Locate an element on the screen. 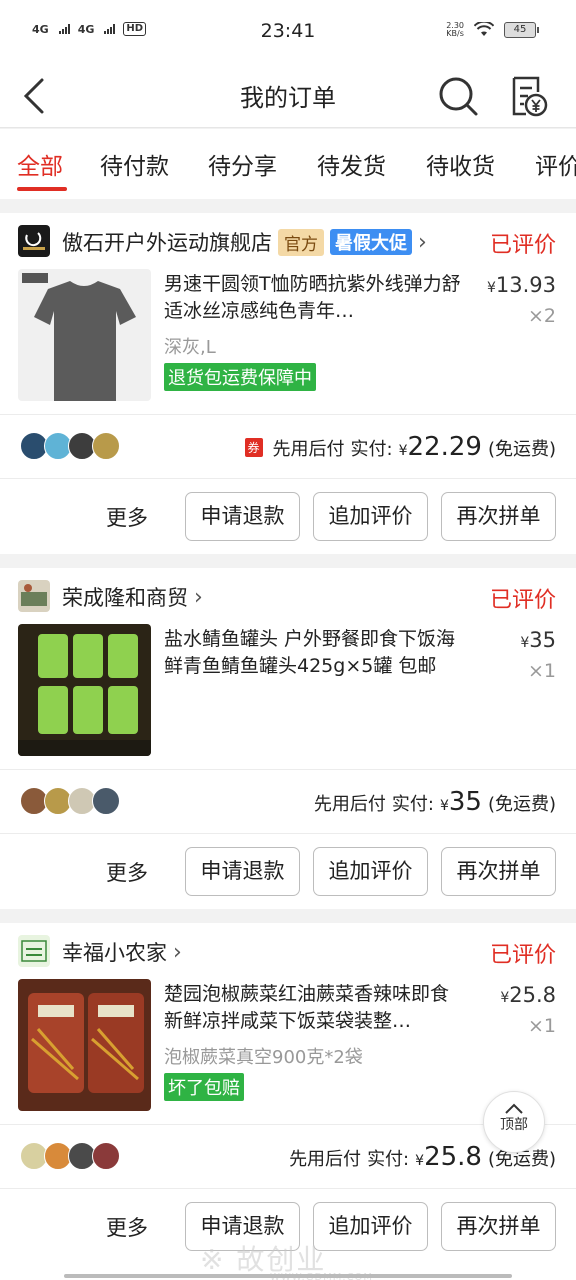 This screenshot has height=1280, width=576. shop-row: 傲石开户外运动旗舰店 官方 暑假大促 › 已评价 is located at coordinates (288, 241).